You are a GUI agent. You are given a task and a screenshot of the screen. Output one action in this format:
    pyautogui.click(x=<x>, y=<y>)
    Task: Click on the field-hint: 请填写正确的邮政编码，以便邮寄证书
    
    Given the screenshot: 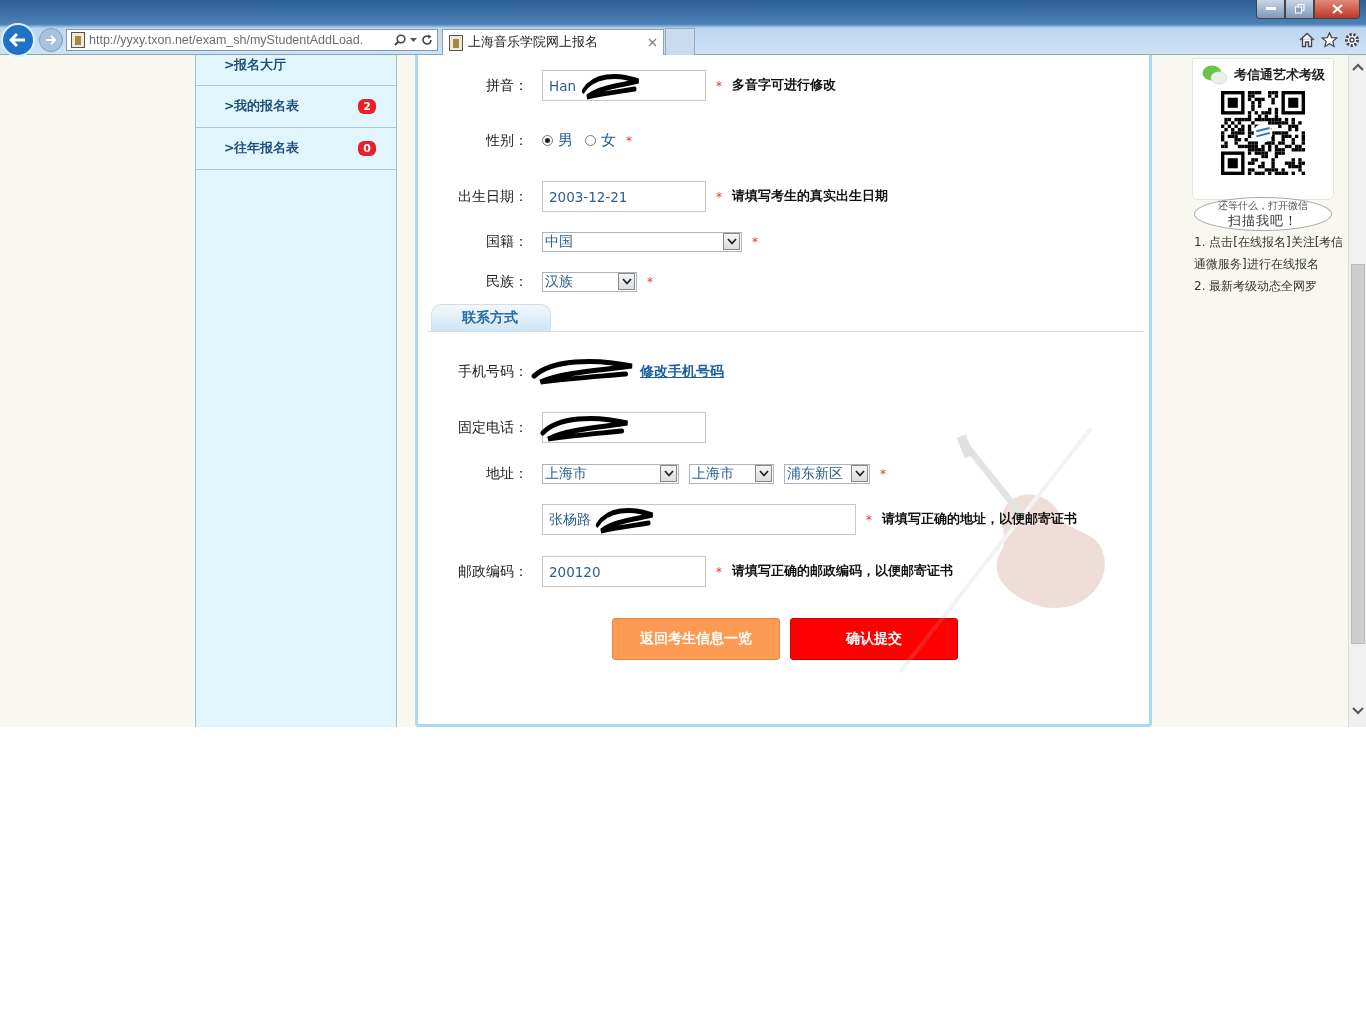 What is the action you would take?
    pyautogui.click(x=842, y=571)
    